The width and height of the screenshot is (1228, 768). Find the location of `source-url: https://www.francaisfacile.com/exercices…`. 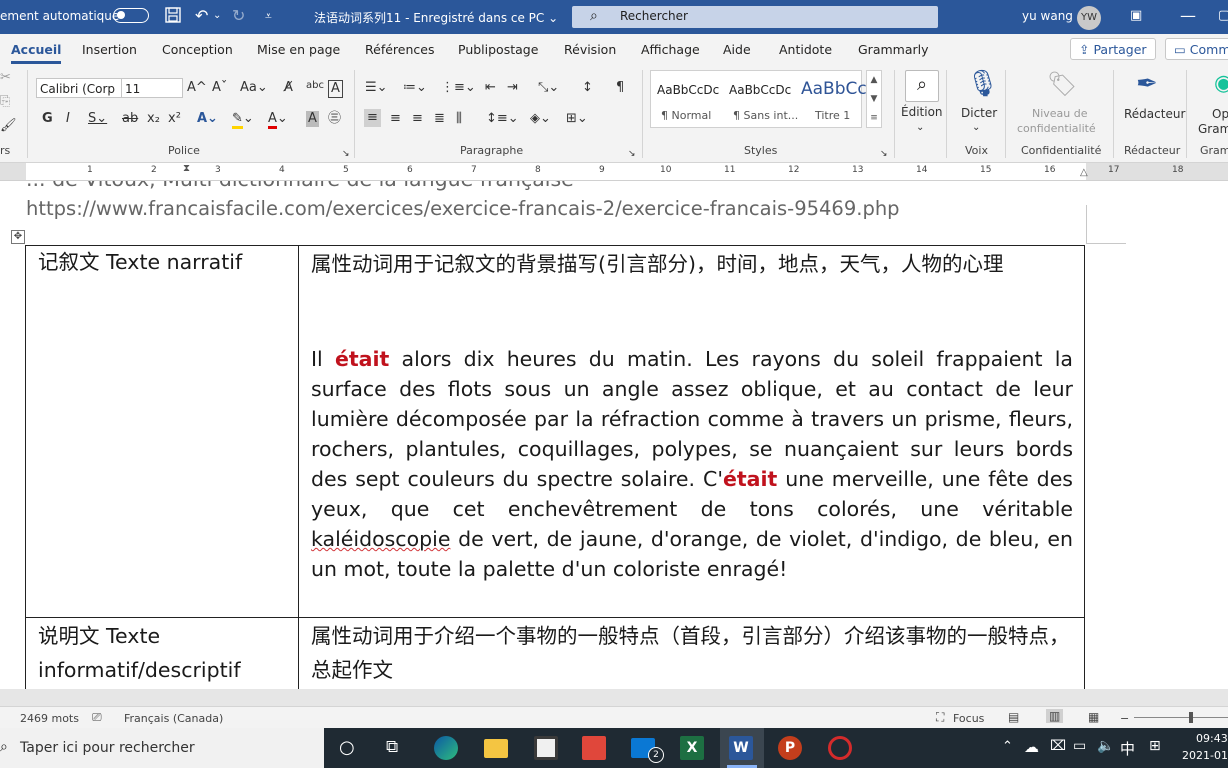

source-url: https://www.francaisfacile.com/exercices… is located at coordinates (463, 208).